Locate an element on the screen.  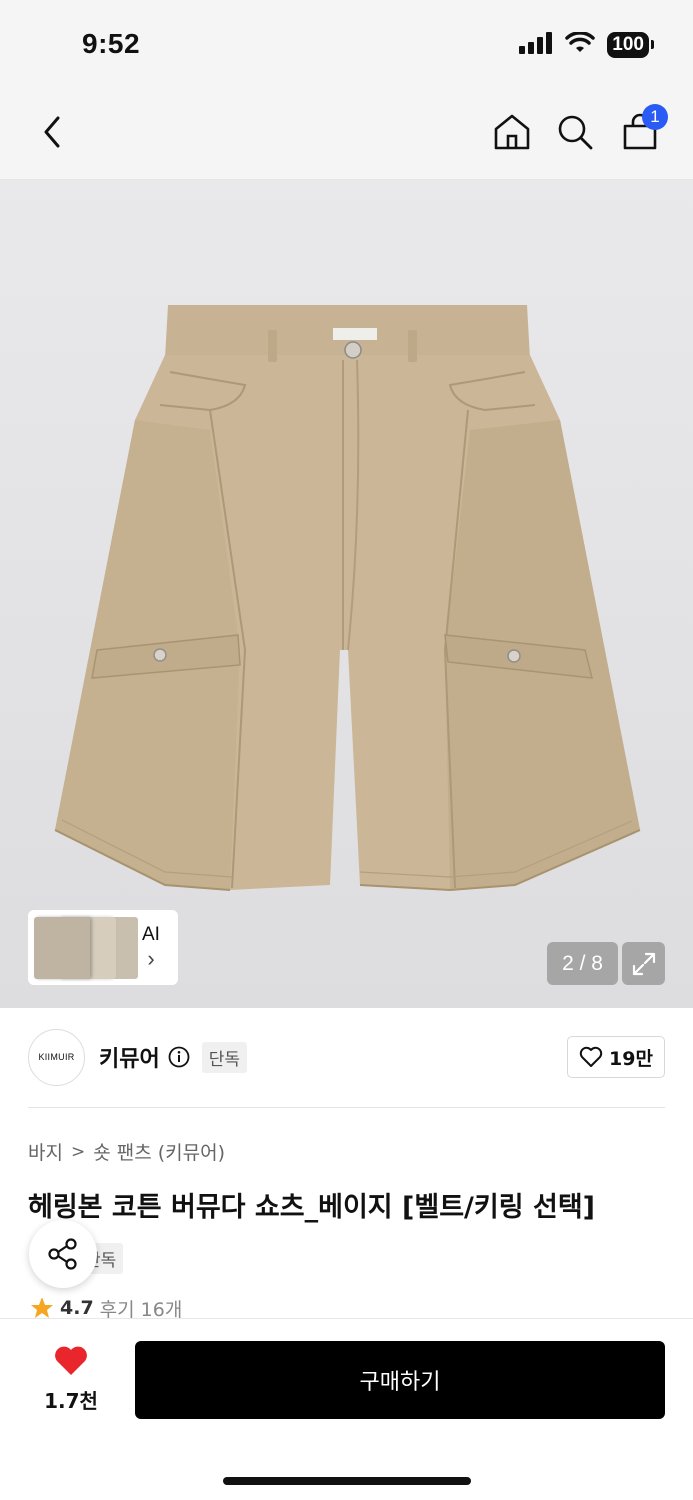
ai-label: AI › is located at coordinates (151, 948).